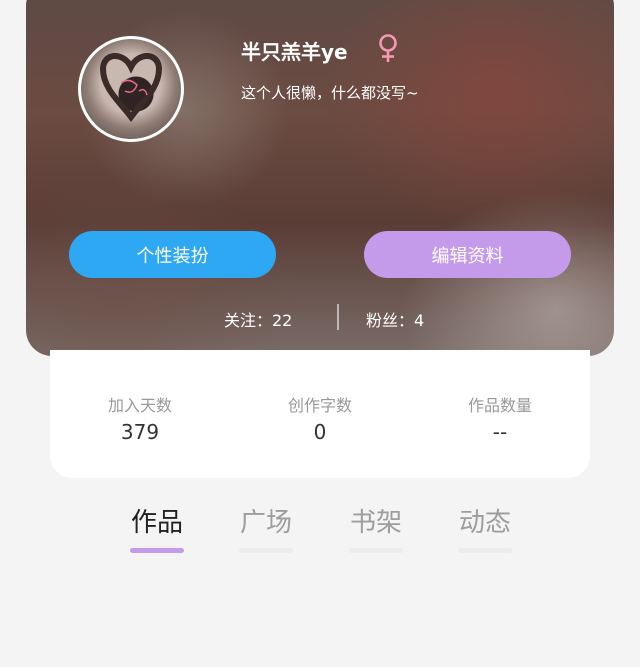 The width and height of the screenshot is (640, 667). Describe the element at coordinates (320, 418) in the screenshot. I see `stat-word-count: 创作字数 0` at that location.